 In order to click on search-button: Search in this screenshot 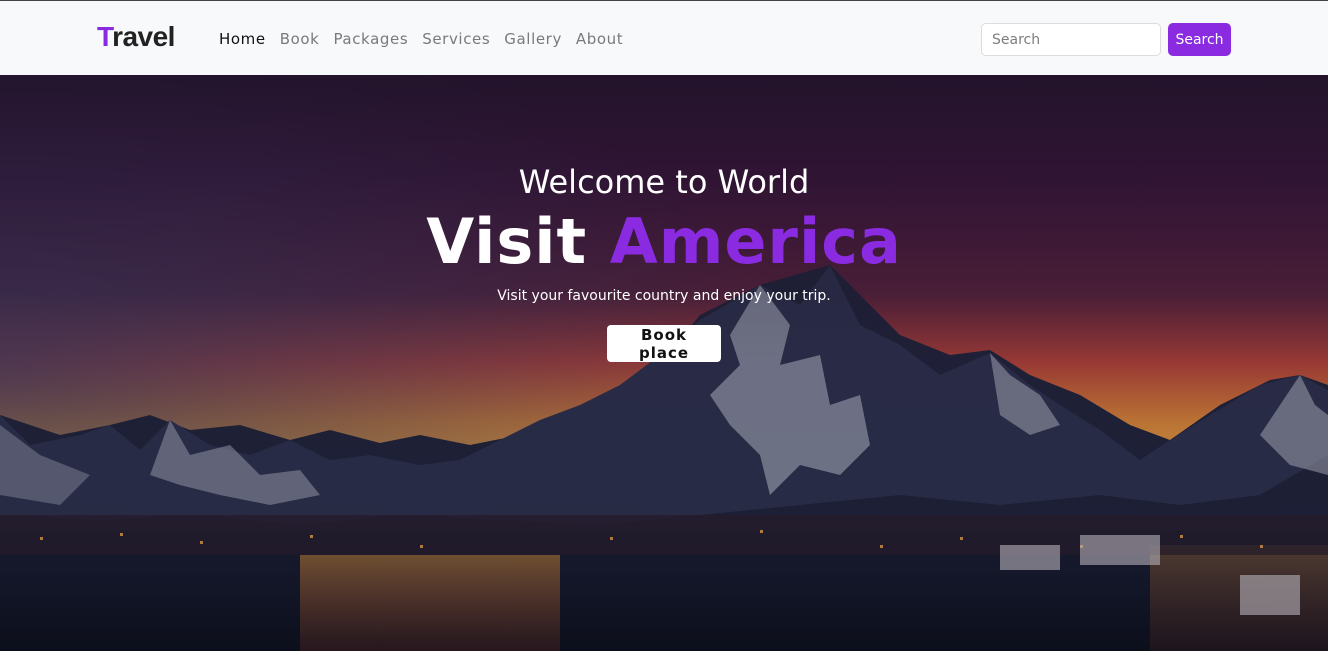, I will do `click(1199, 39)`.